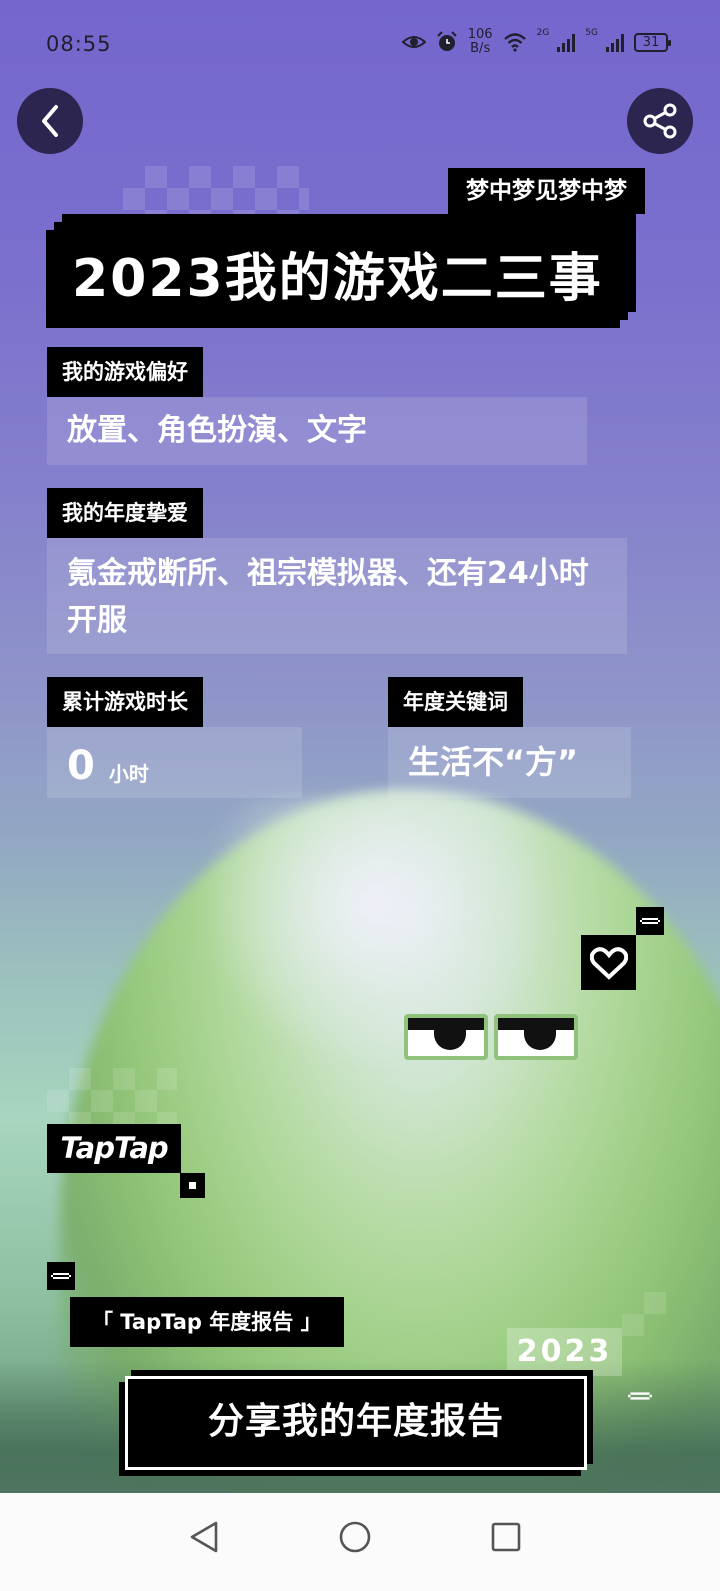 The height and width of the screenshot is (1591, 720). Describe the element at coordinates (543, 33) in the screenshot. I see `signal-type-2g: 2G` at that location.